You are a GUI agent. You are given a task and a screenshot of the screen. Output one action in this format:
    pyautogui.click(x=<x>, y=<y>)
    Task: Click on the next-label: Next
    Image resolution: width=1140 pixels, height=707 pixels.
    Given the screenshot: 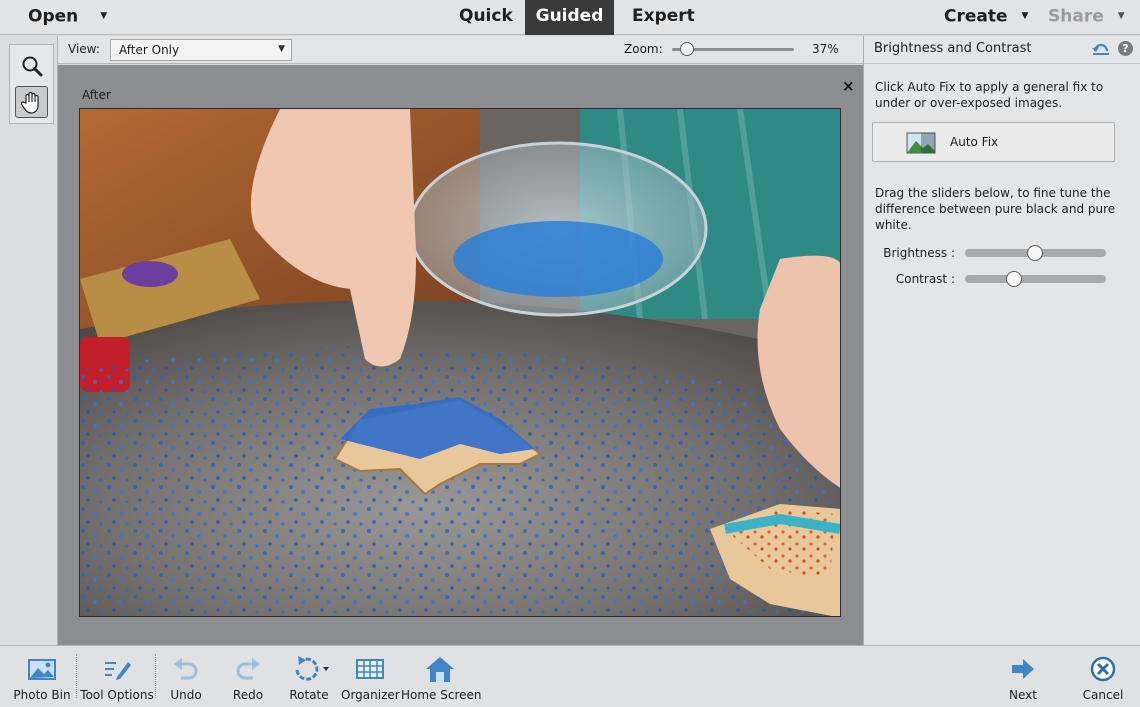 What is the action you would take?
    pyautogui.click(x=1023, y=695)
    